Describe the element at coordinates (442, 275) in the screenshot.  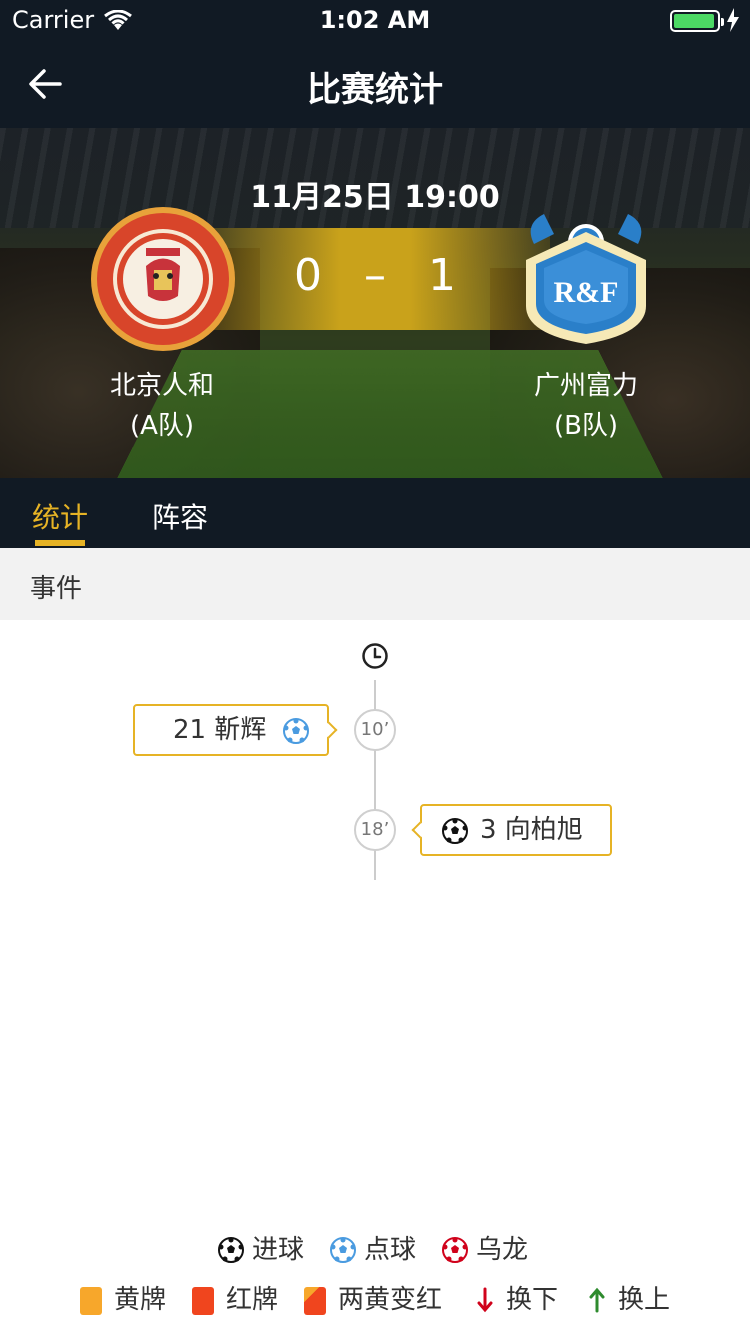
I see `away-score: 1` at that location.